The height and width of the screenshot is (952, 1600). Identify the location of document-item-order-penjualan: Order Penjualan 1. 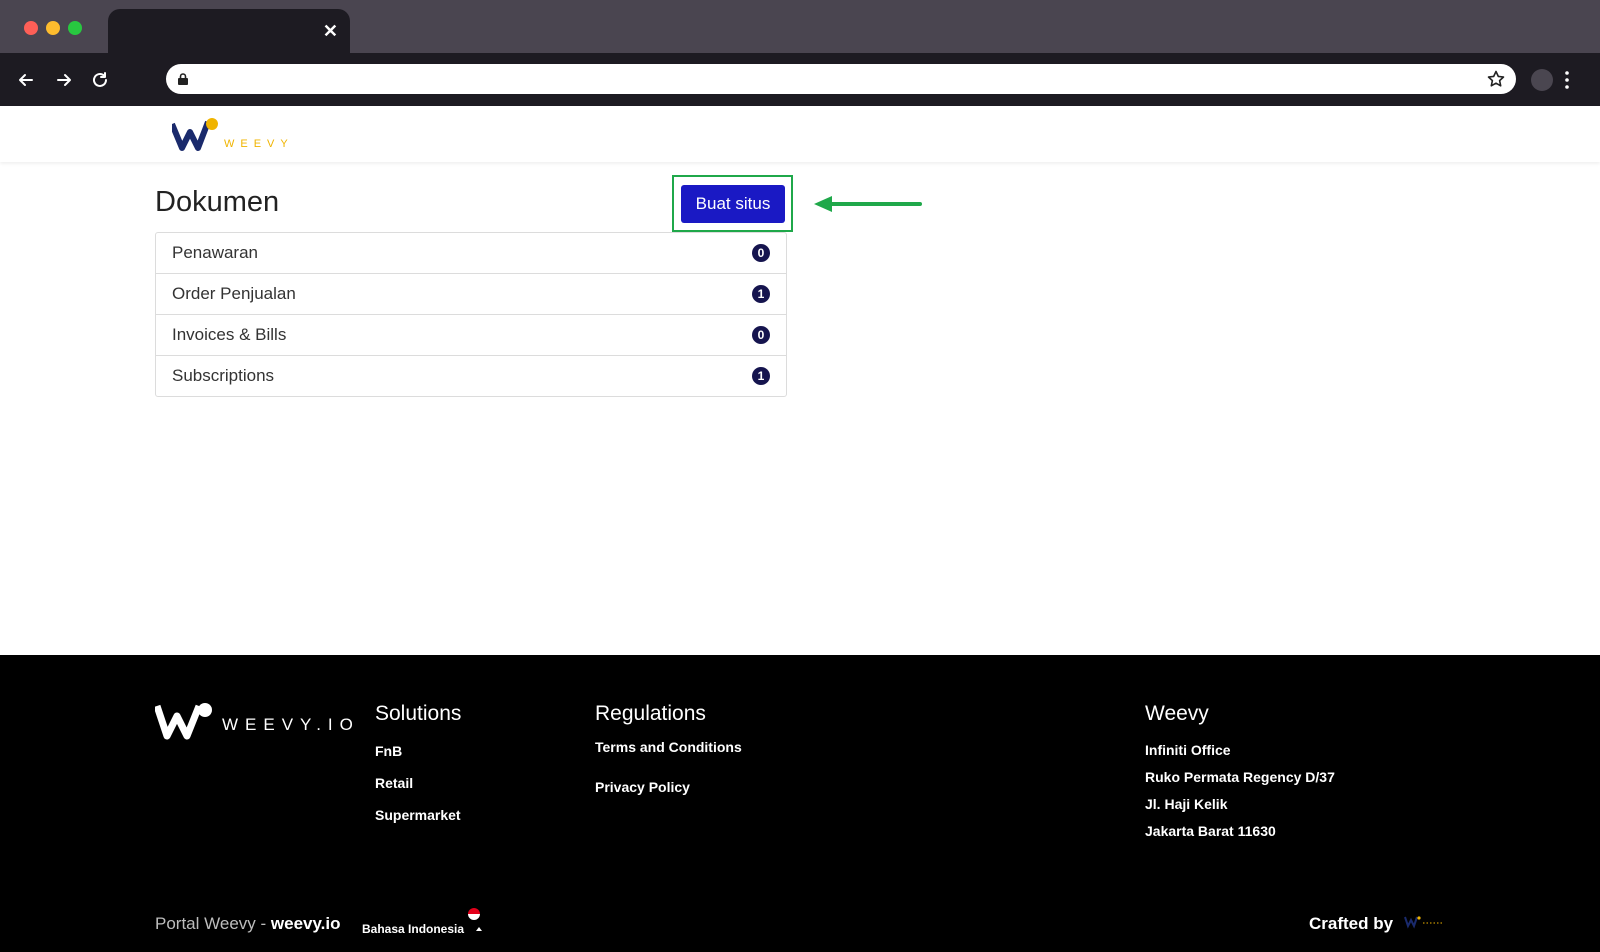
(471, 293).